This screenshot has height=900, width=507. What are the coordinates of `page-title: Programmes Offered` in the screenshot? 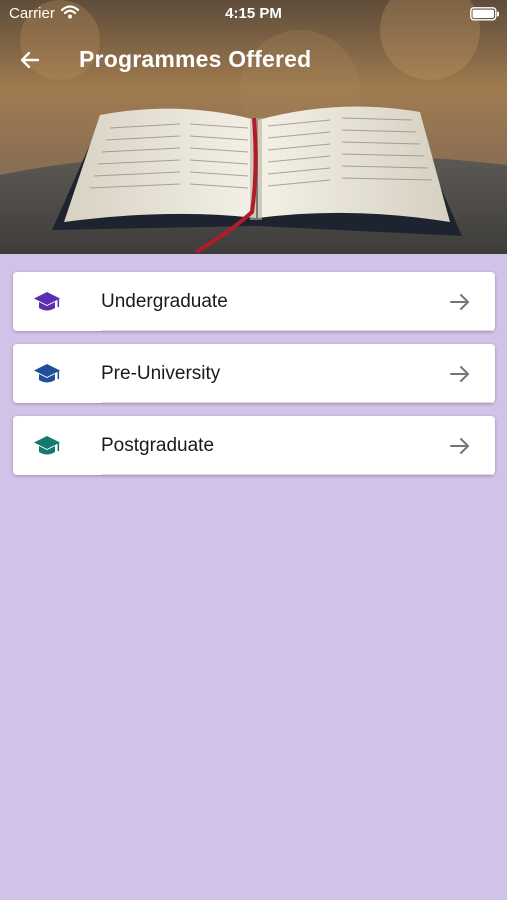 It's located at (195, 59).